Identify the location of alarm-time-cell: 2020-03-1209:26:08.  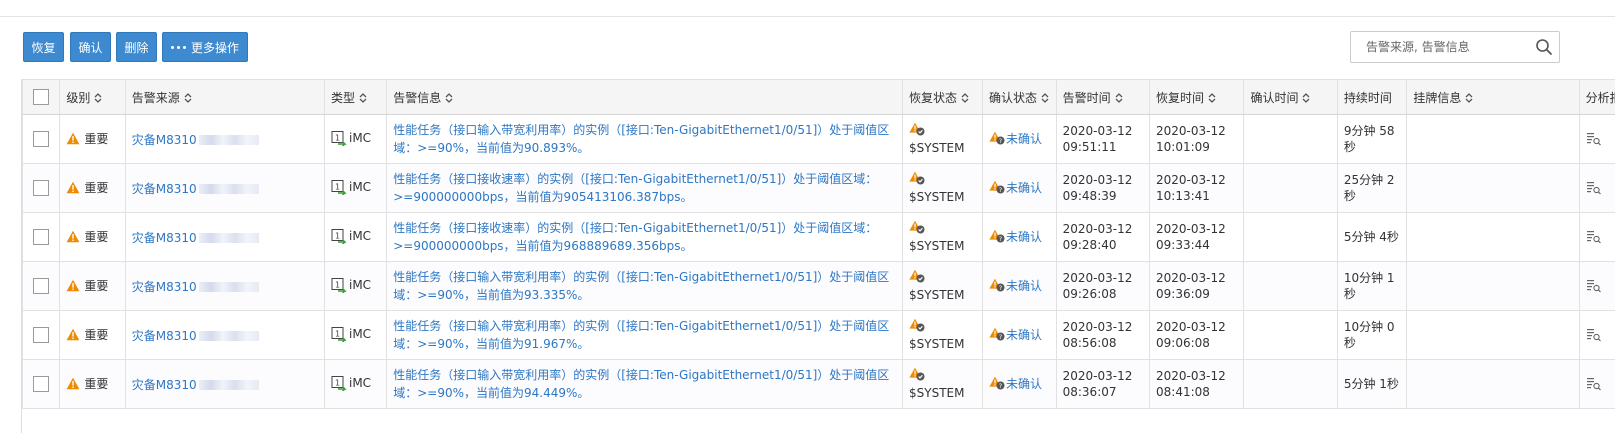
(1102, 286).